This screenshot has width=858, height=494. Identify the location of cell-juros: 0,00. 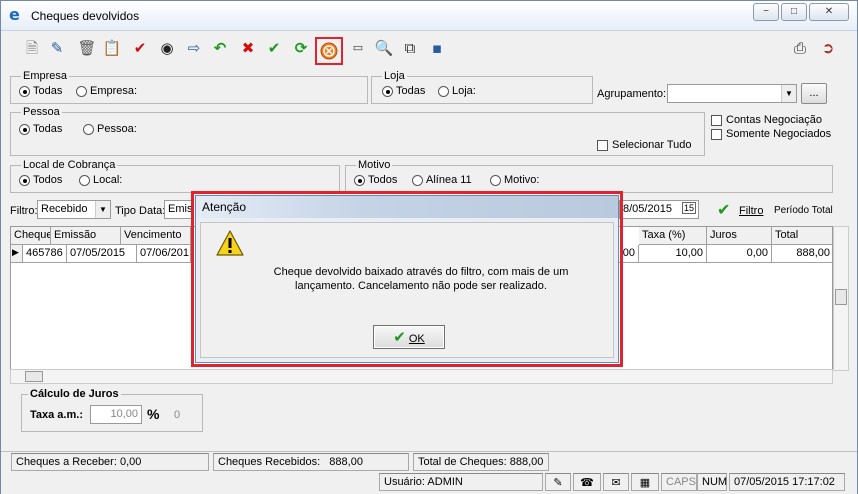
(739, 254).